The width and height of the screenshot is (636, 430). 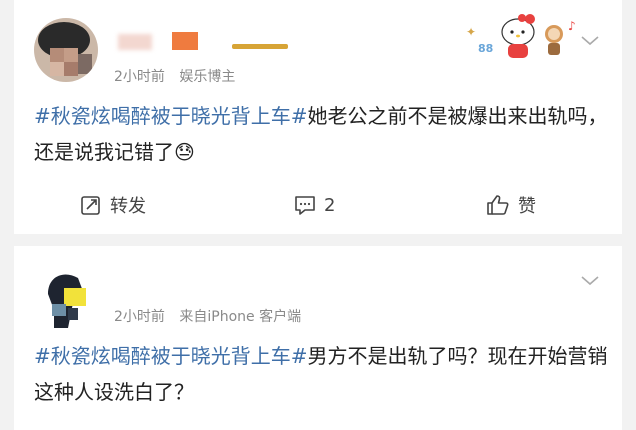 What do you see at coordinates (128, 206) in the screenshot?
I see `repost-label: 转发` at bounding box center [128, 206].